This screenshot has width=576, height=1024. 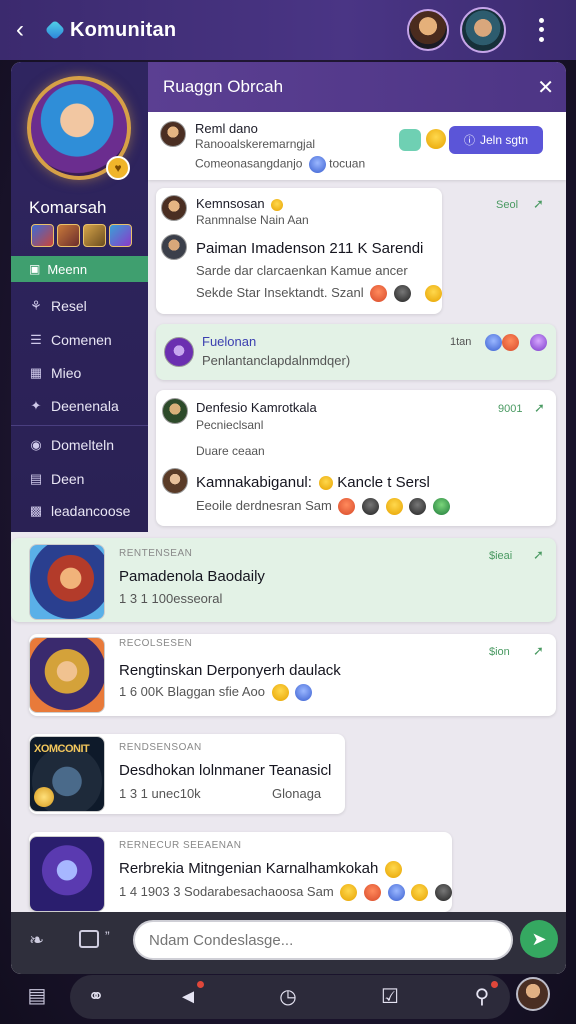 I want to click on game-sub: 1 4 1903 3 Sodarabesachaoosa Sam, so click(x=285, y=893).